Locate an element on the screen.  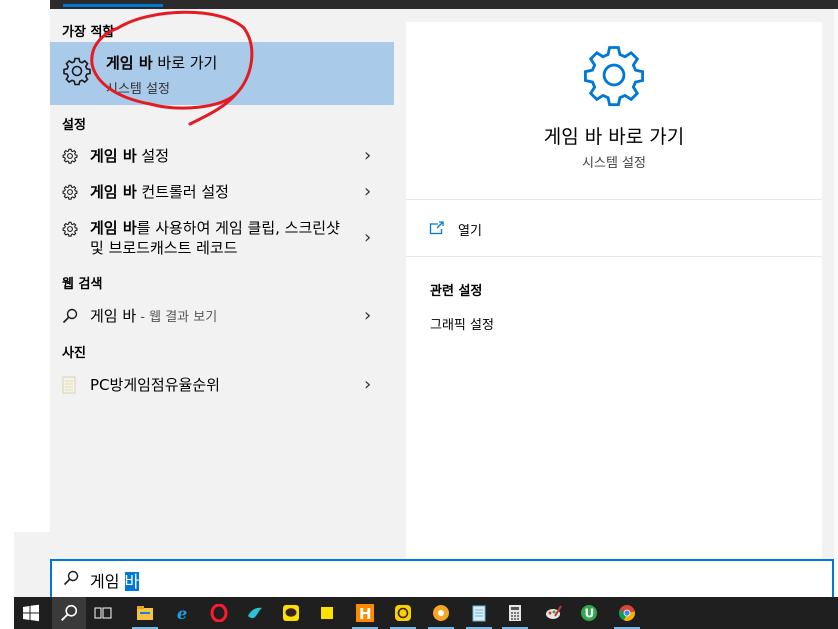
best-match-subtitle: 시스템 설정 is located at coordinates (138, 89).